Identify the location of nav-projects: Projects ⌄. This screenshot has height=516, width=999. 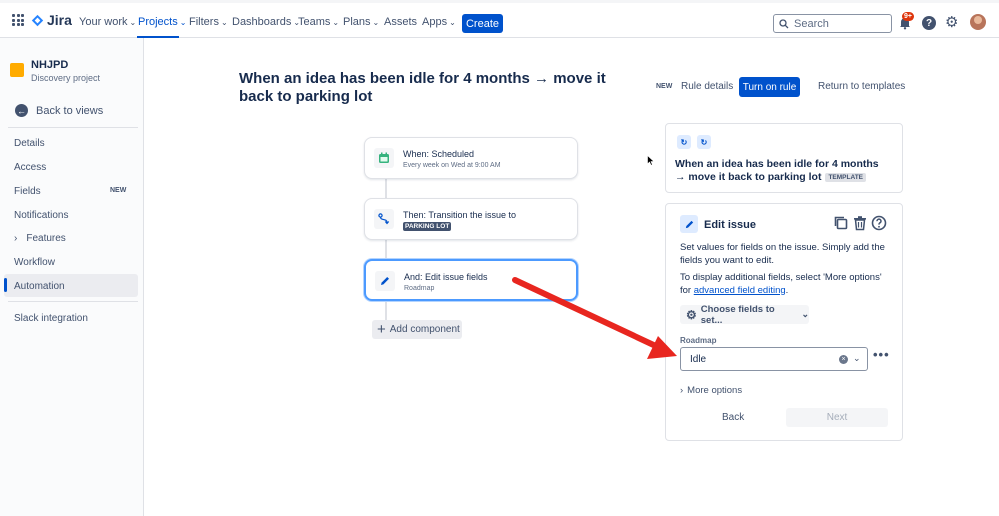
(162, 22).